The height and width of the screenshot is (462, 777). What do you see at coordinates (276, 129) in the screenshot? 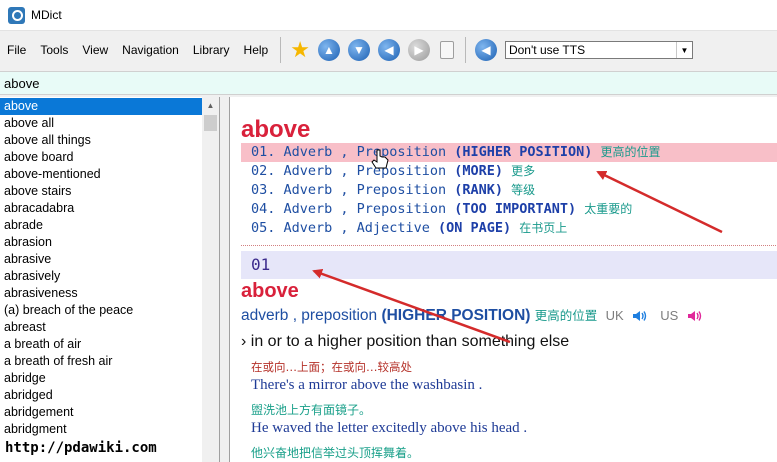
I see `entry-headword: above` at bounding box center [276, 129].